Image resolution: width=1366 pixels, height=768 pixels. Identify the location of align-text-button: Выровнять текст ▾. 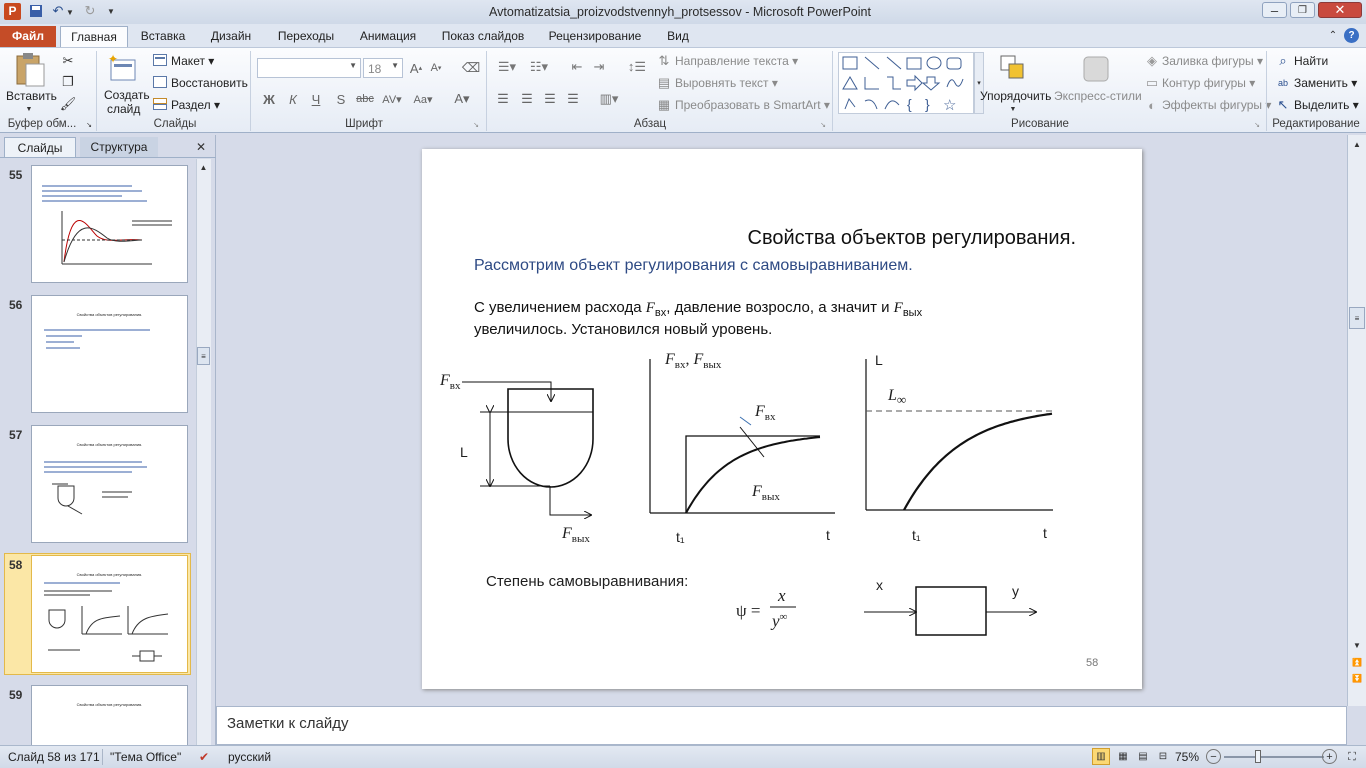
(726, 83).